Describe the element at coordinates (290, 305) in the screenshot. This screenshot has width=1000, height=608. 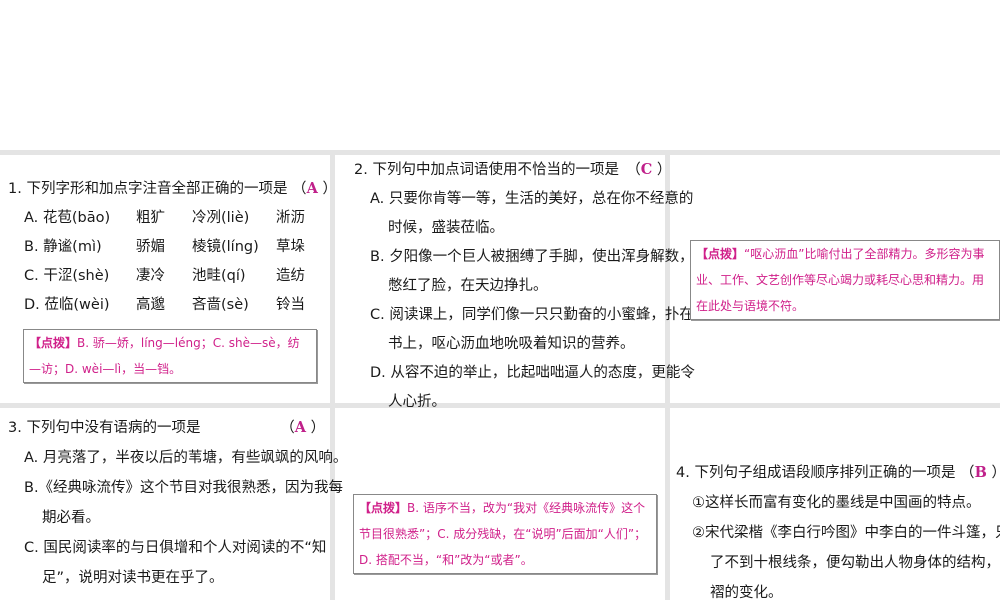
I see `q1-word: 铃当` at that location.